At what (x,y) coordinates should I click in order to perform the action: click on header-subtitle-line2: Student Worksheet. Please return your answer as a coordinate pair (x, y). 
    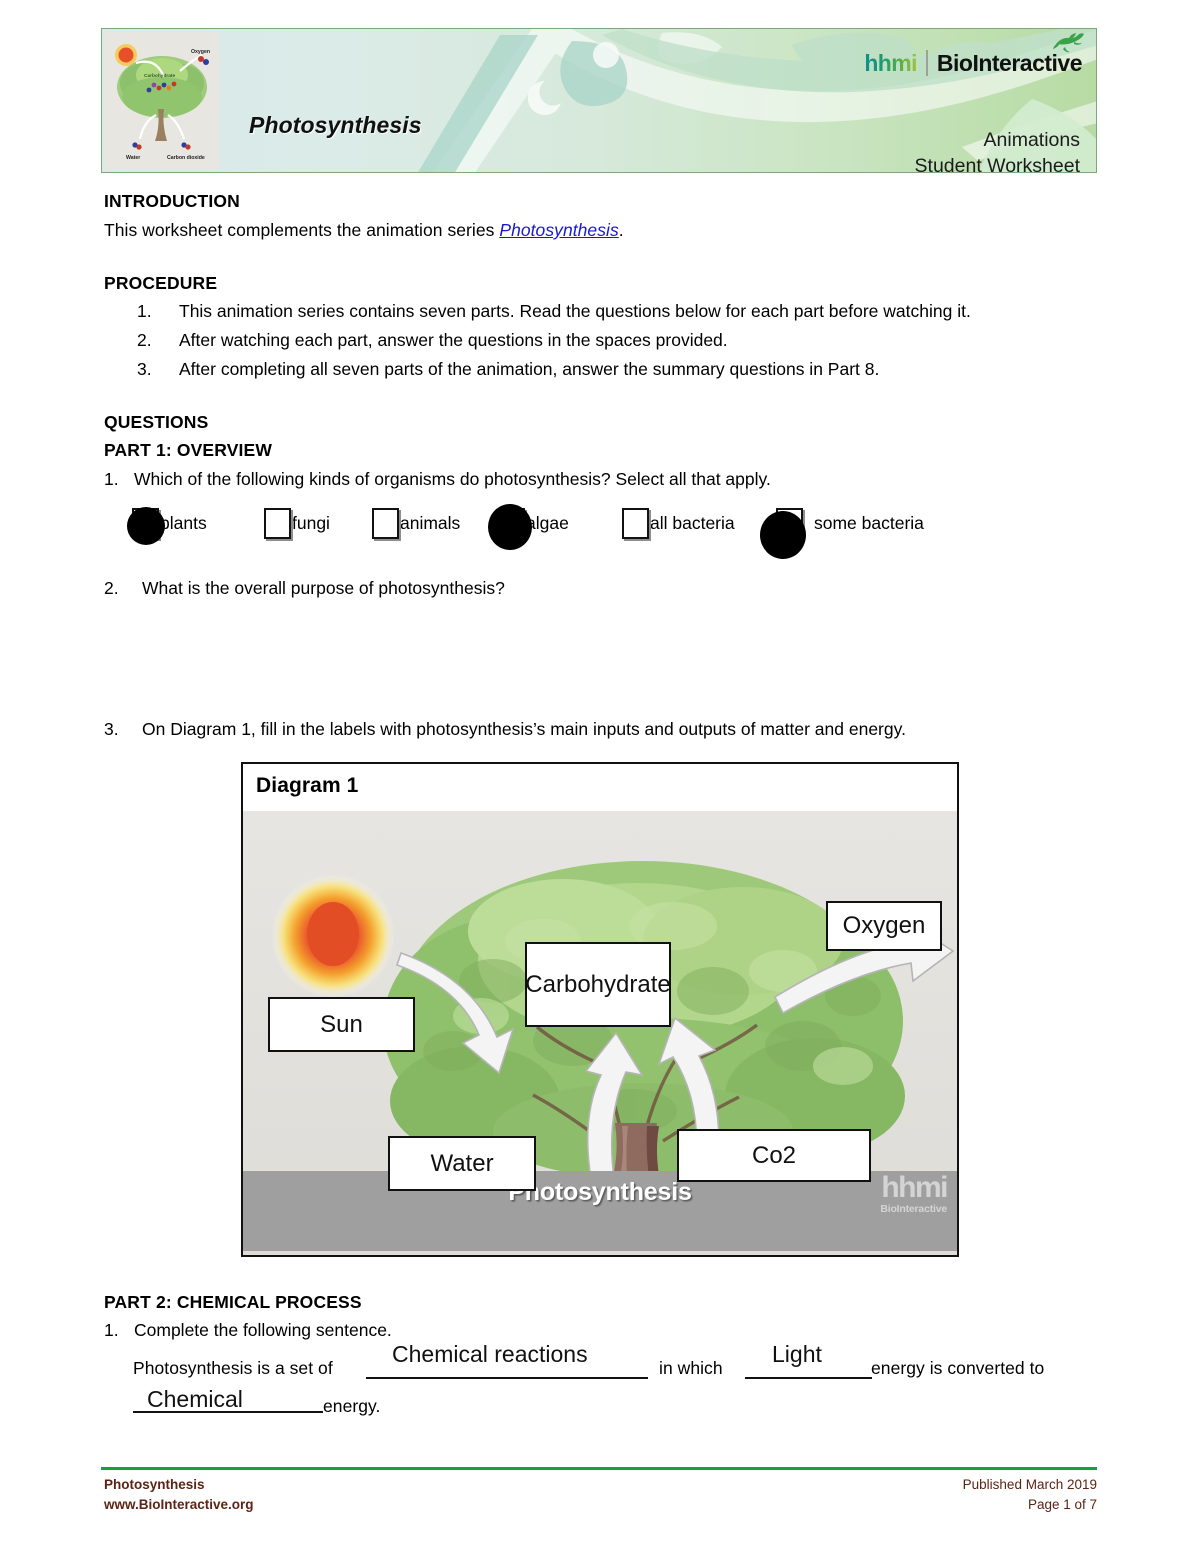
    Looking at the image, I should click on (997, 164).